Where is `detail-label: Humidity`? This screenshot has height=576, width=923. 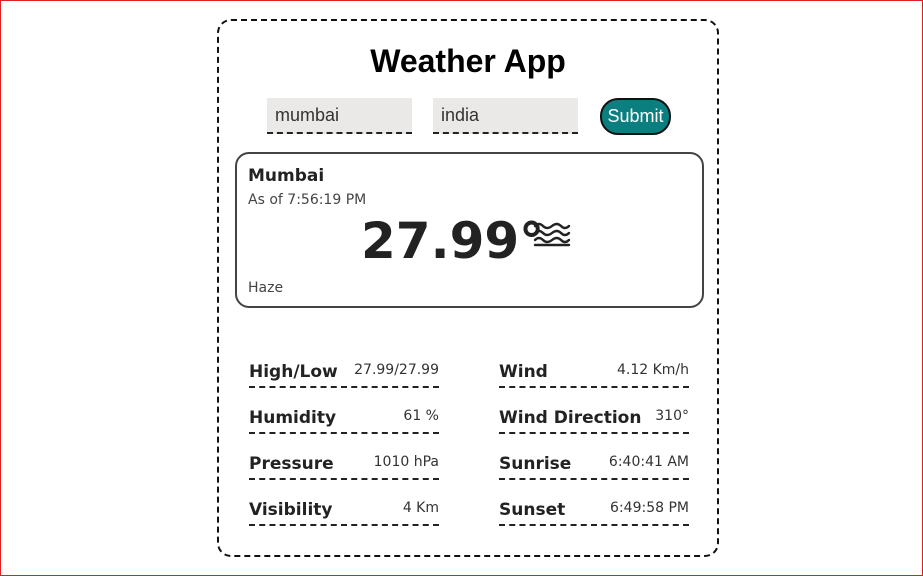
detail-label: Humidity is located at coordinates (293, 418).